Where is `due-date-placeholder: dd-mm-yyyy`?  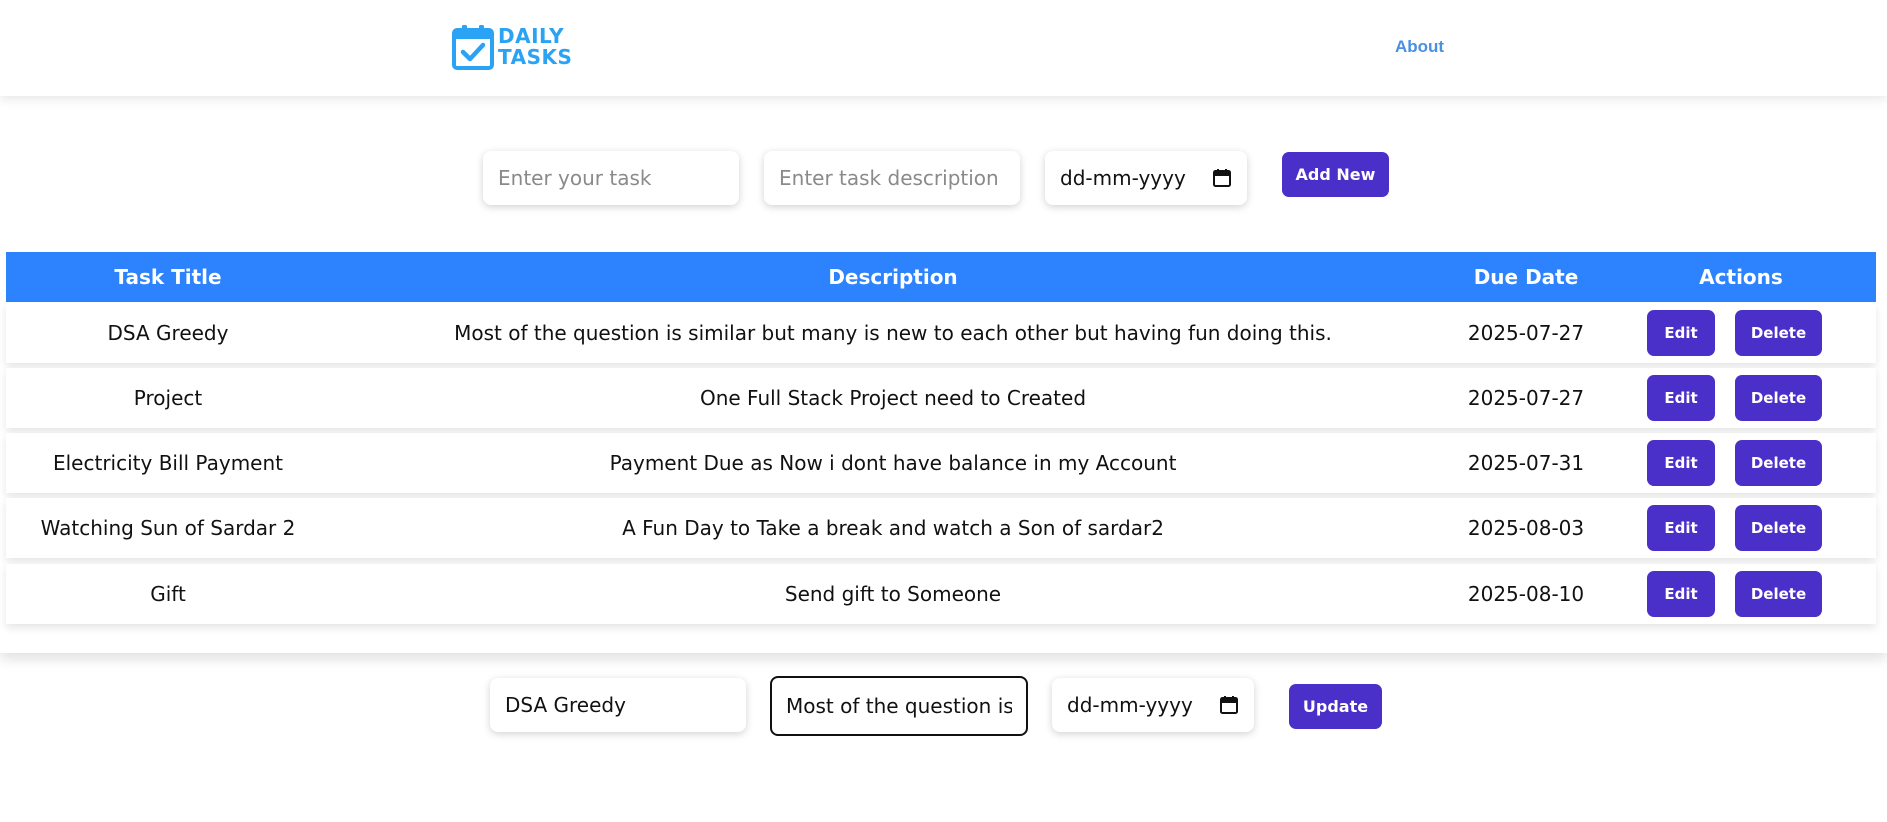 due-date-placeholder: dd-mm-yyyy is located at coordinates (1123, 178).